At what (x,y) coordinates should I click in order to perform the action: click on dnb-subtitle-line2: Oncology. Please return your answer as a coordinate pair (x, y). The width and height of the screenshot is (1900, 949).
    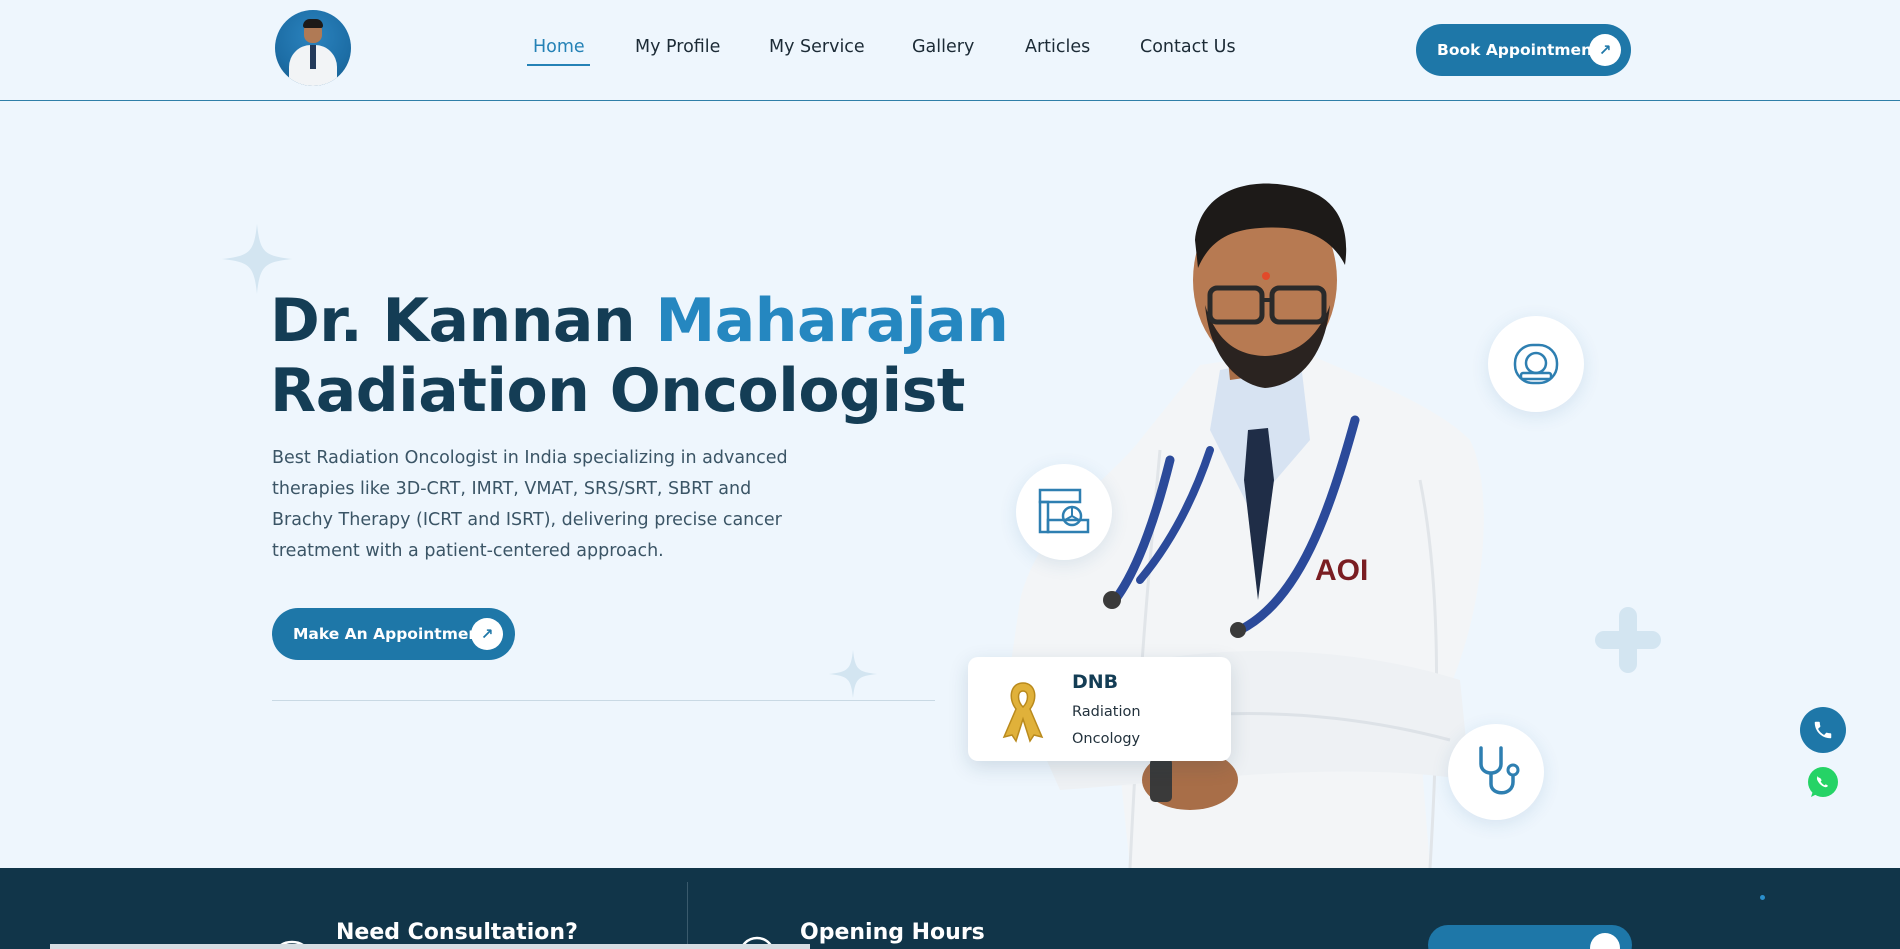
    Looking at the image, I should click on (1106, 739).